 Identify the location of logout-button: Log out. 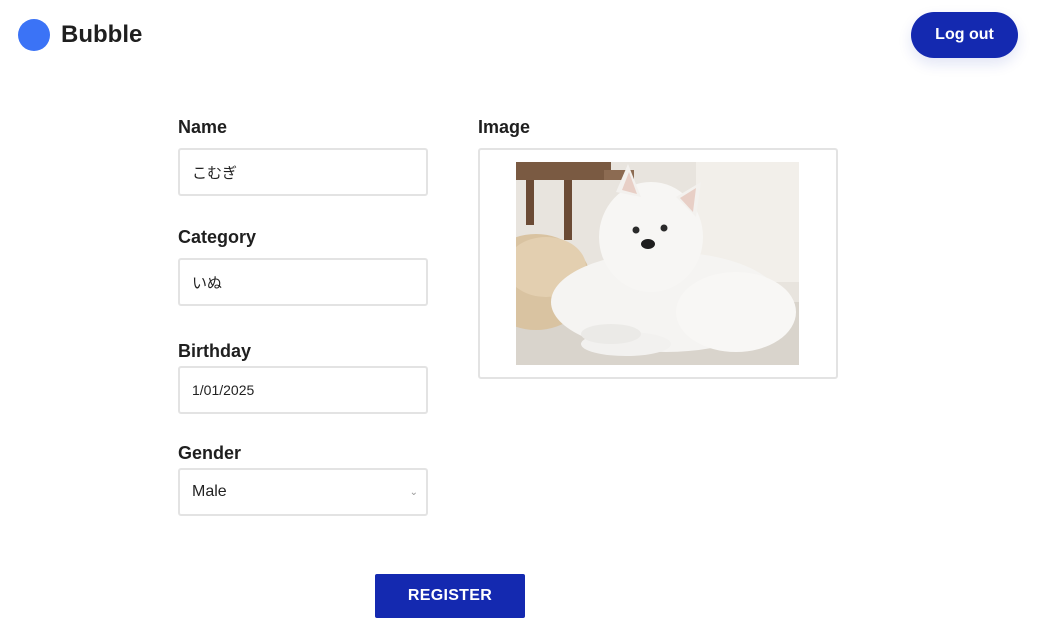
(964, 35).